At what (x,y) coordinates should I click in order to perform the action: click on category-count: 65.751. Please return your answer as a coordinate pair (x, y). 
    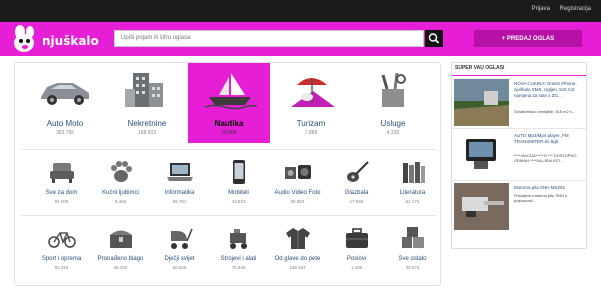
    Looking at the image, I should click on (179, 201).